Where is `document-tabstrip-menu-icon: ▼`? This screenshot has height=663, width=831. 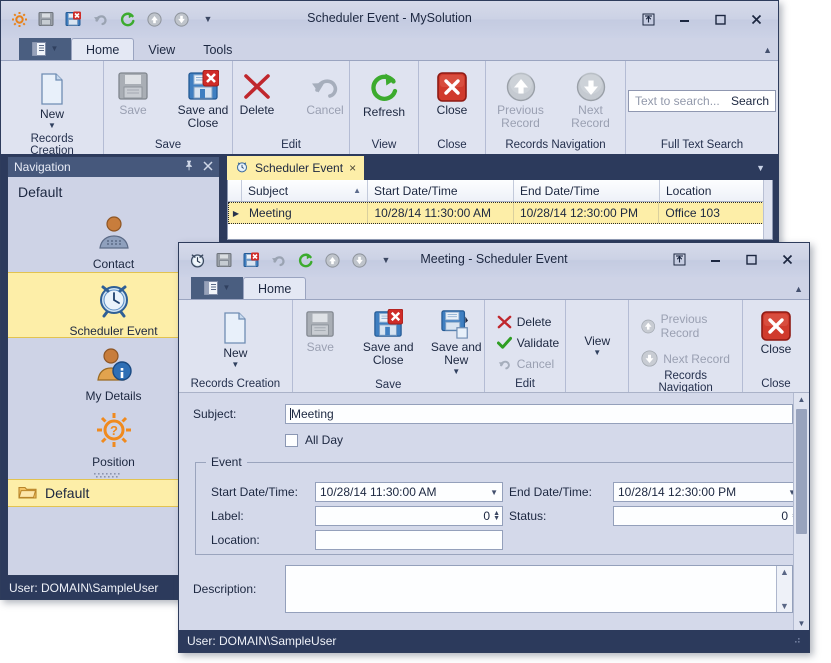
document-tabstrip-menu-icon: ▼ is located at coordinates (760, 168).